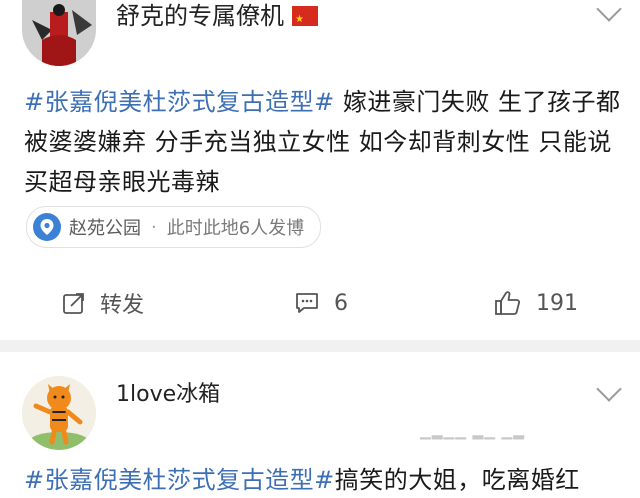  I want to click on location-pin-icon, so click(47, 227).